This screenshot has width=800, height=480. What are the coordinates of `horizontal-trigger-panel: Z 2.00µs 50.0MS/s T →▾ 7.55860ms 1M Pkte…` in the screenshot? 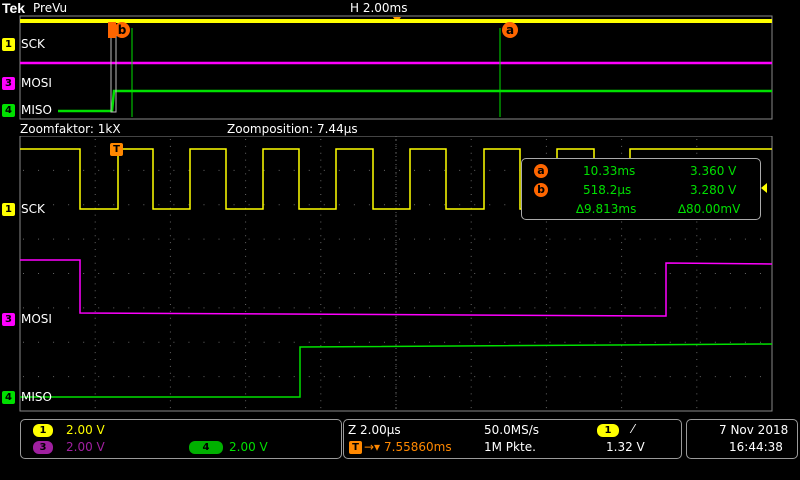 It's located at (512, 439).